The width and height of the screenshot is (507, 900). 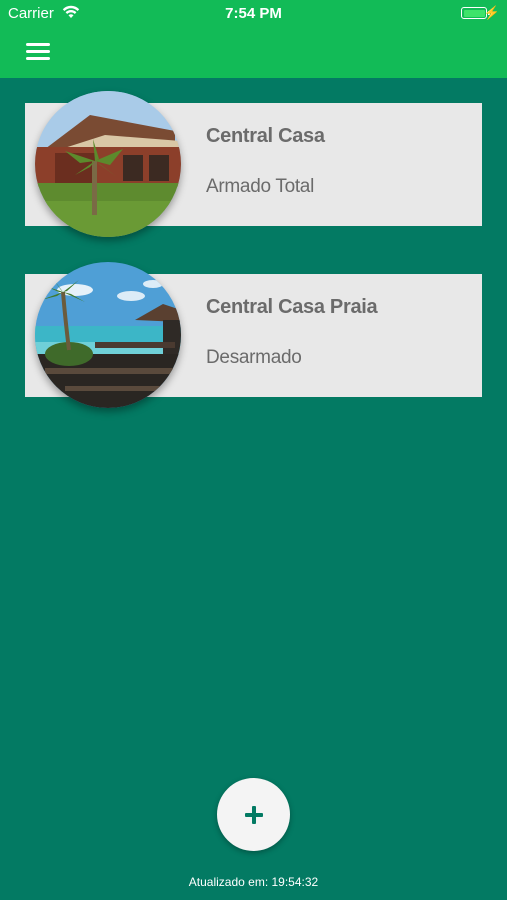 What do you see at coordinates (253, 814) in the screenshot?
I see `add-central-button` at bounding box center [253, 814].